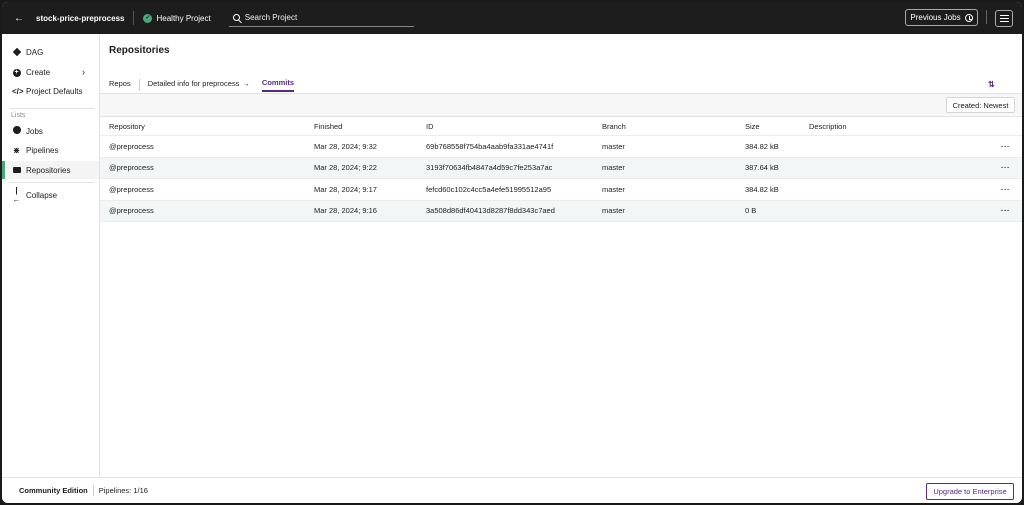  Describe the element at coordinates (35, 52) in the screenshot. I see `sidebar-item-label: DAG` at that location.